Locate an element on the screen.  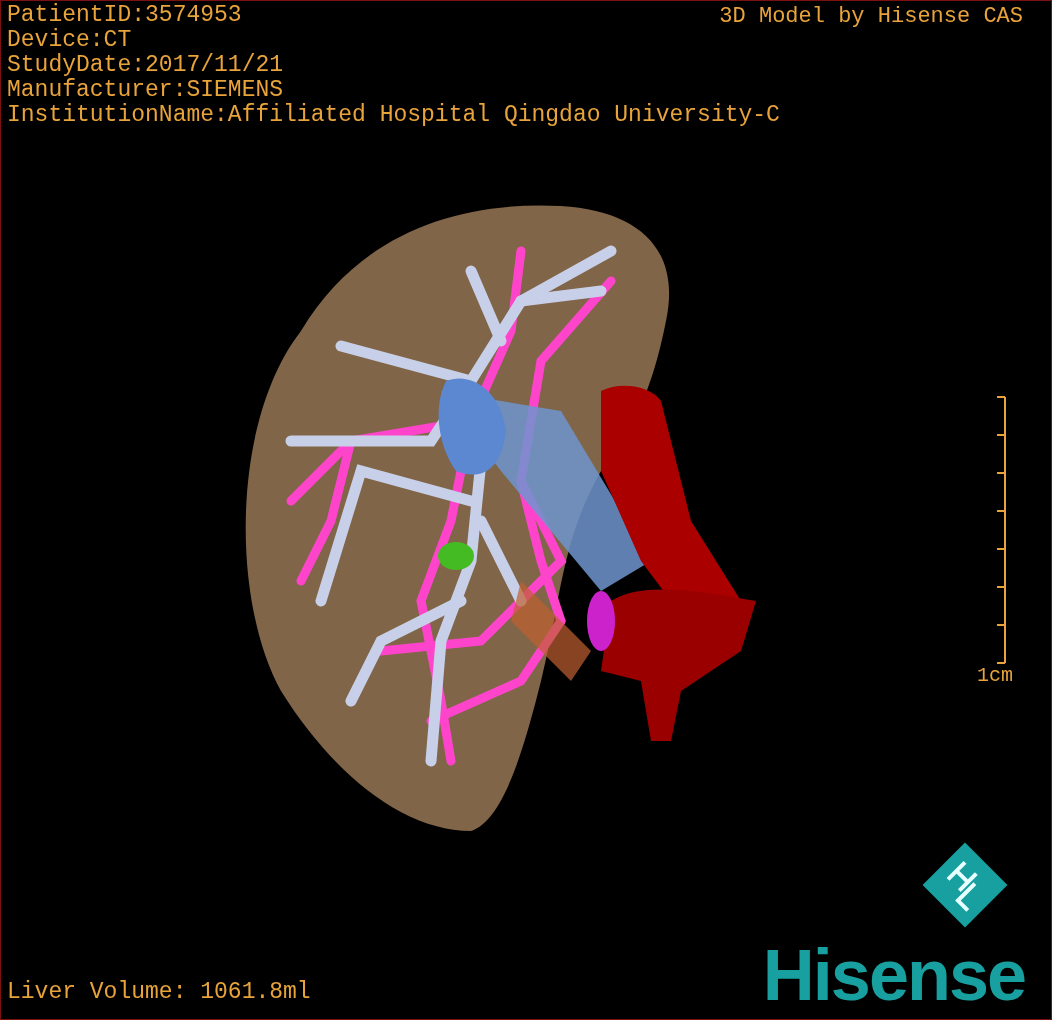
scale-bar-icon is located at coordinates (1001, 530).